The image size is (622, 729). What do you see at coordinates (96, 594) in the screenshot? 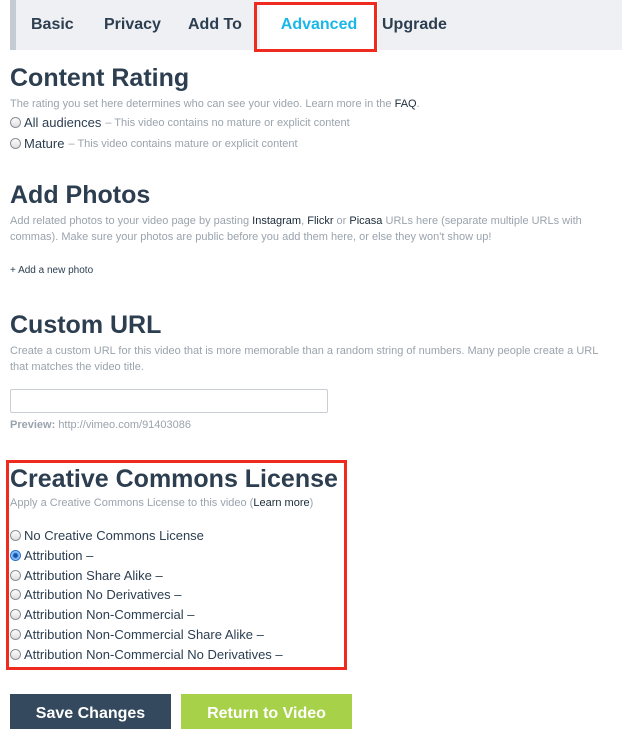
I see `cc-option-attribution-no-derivatives: Attribution No Derivatives –` at bounding box center [96, 594].